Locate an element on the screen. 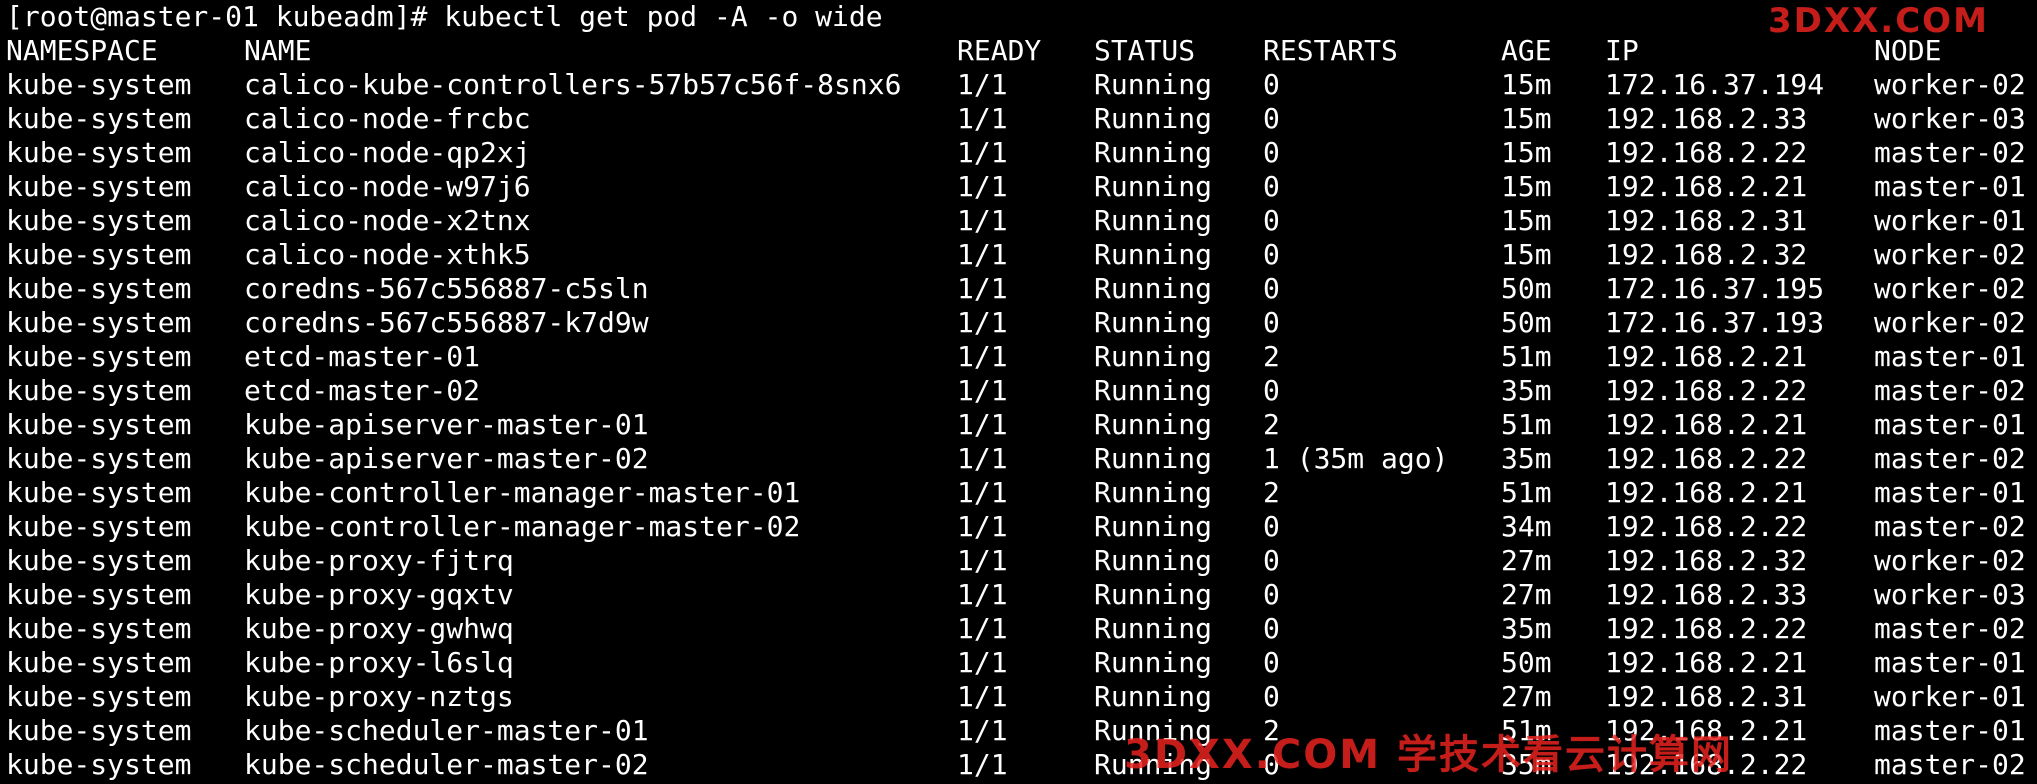 This screenshot has height=784, width=2037. cell-age: 50m is located at coordinates (1526, 322).